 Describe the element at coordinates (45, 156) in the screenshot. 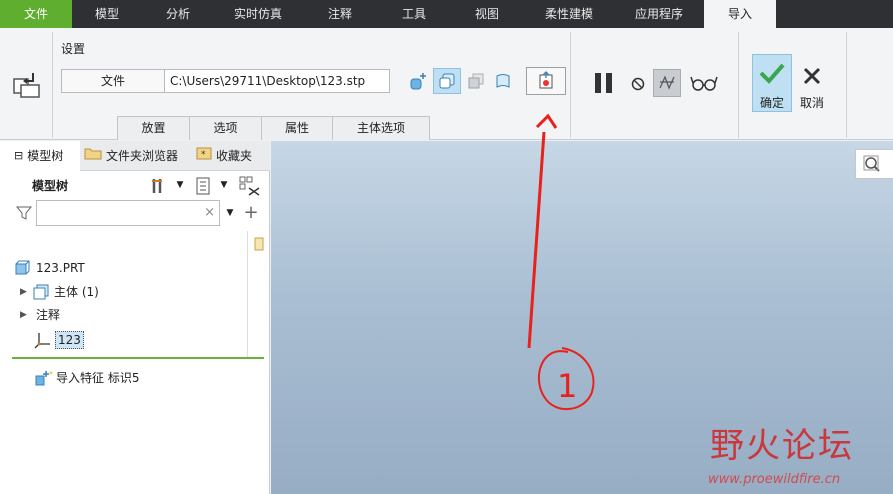

I see `tab-model-tree-label: 模型树` at that location.